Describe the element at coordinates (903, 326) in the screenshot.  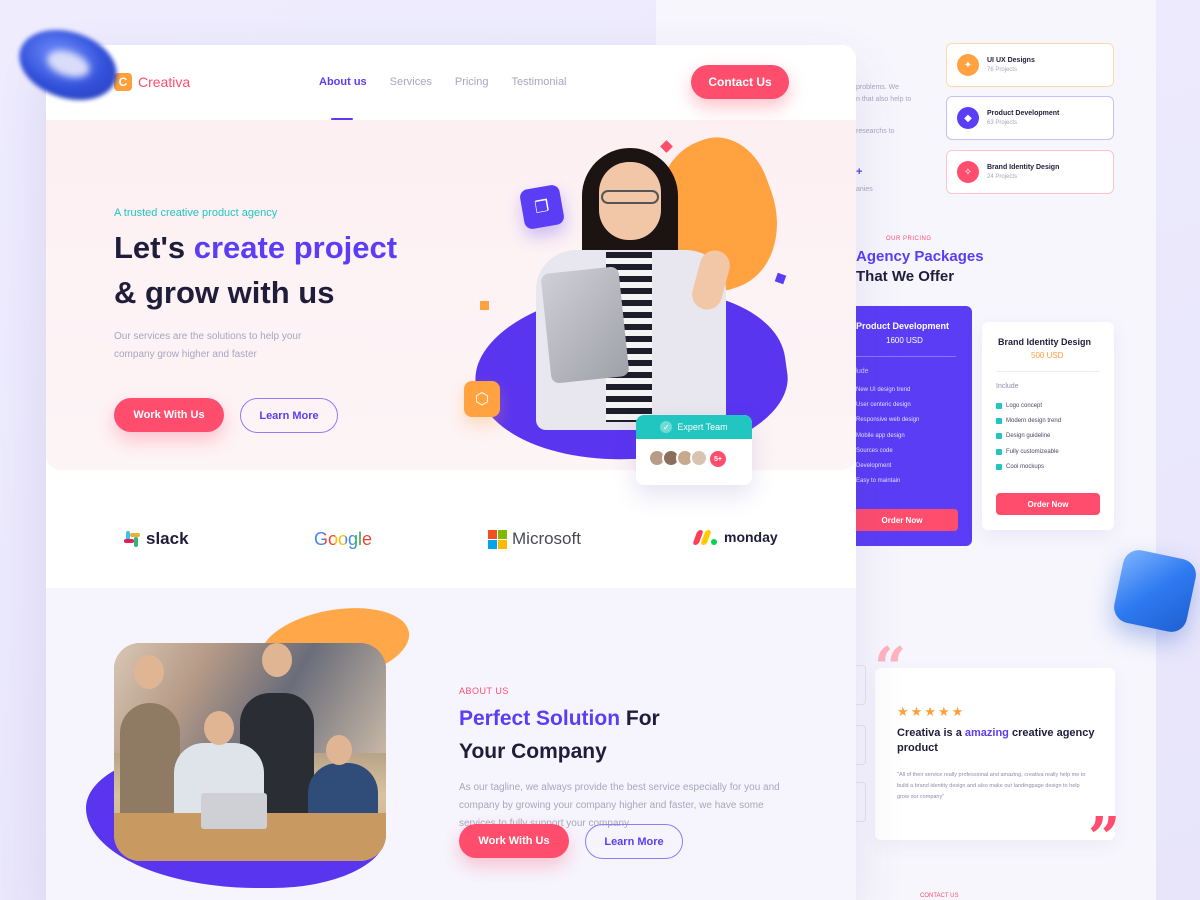
I see `plan-name: Product Development` at that location.